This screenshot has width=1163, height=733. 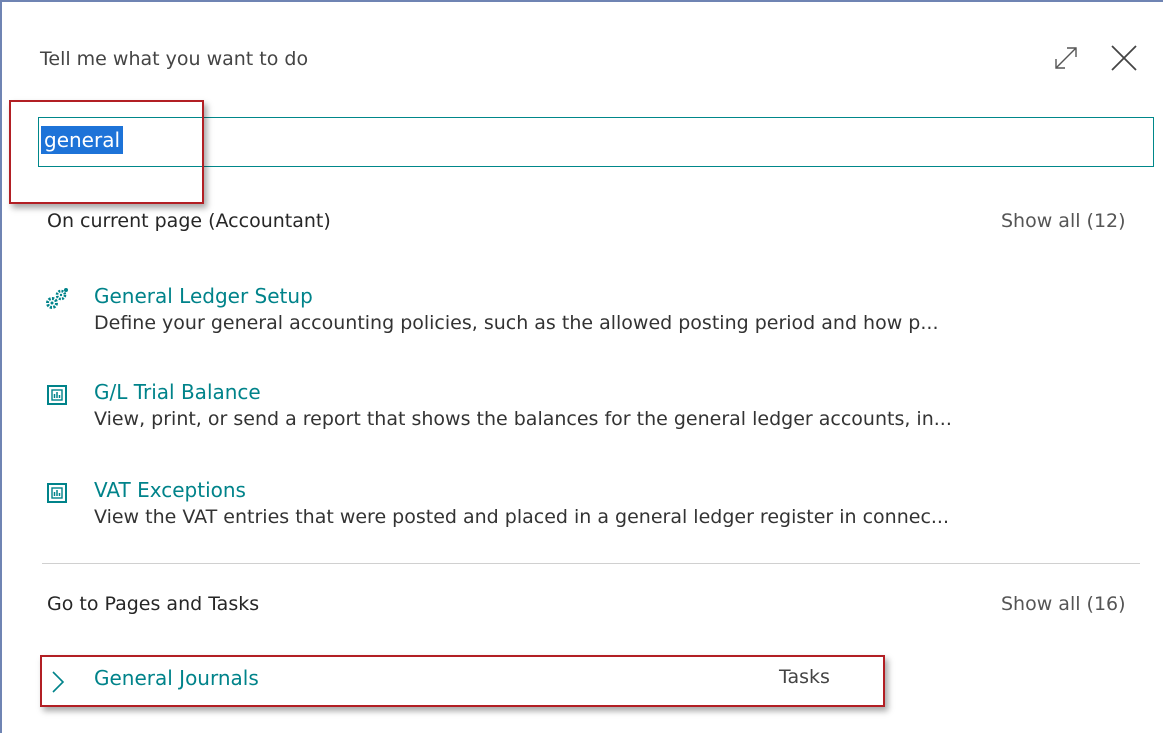 What do you see at coordinates (57, 298) in the screenshot?
I see `gear-cluster-icon` at bounding box center [57, 298].